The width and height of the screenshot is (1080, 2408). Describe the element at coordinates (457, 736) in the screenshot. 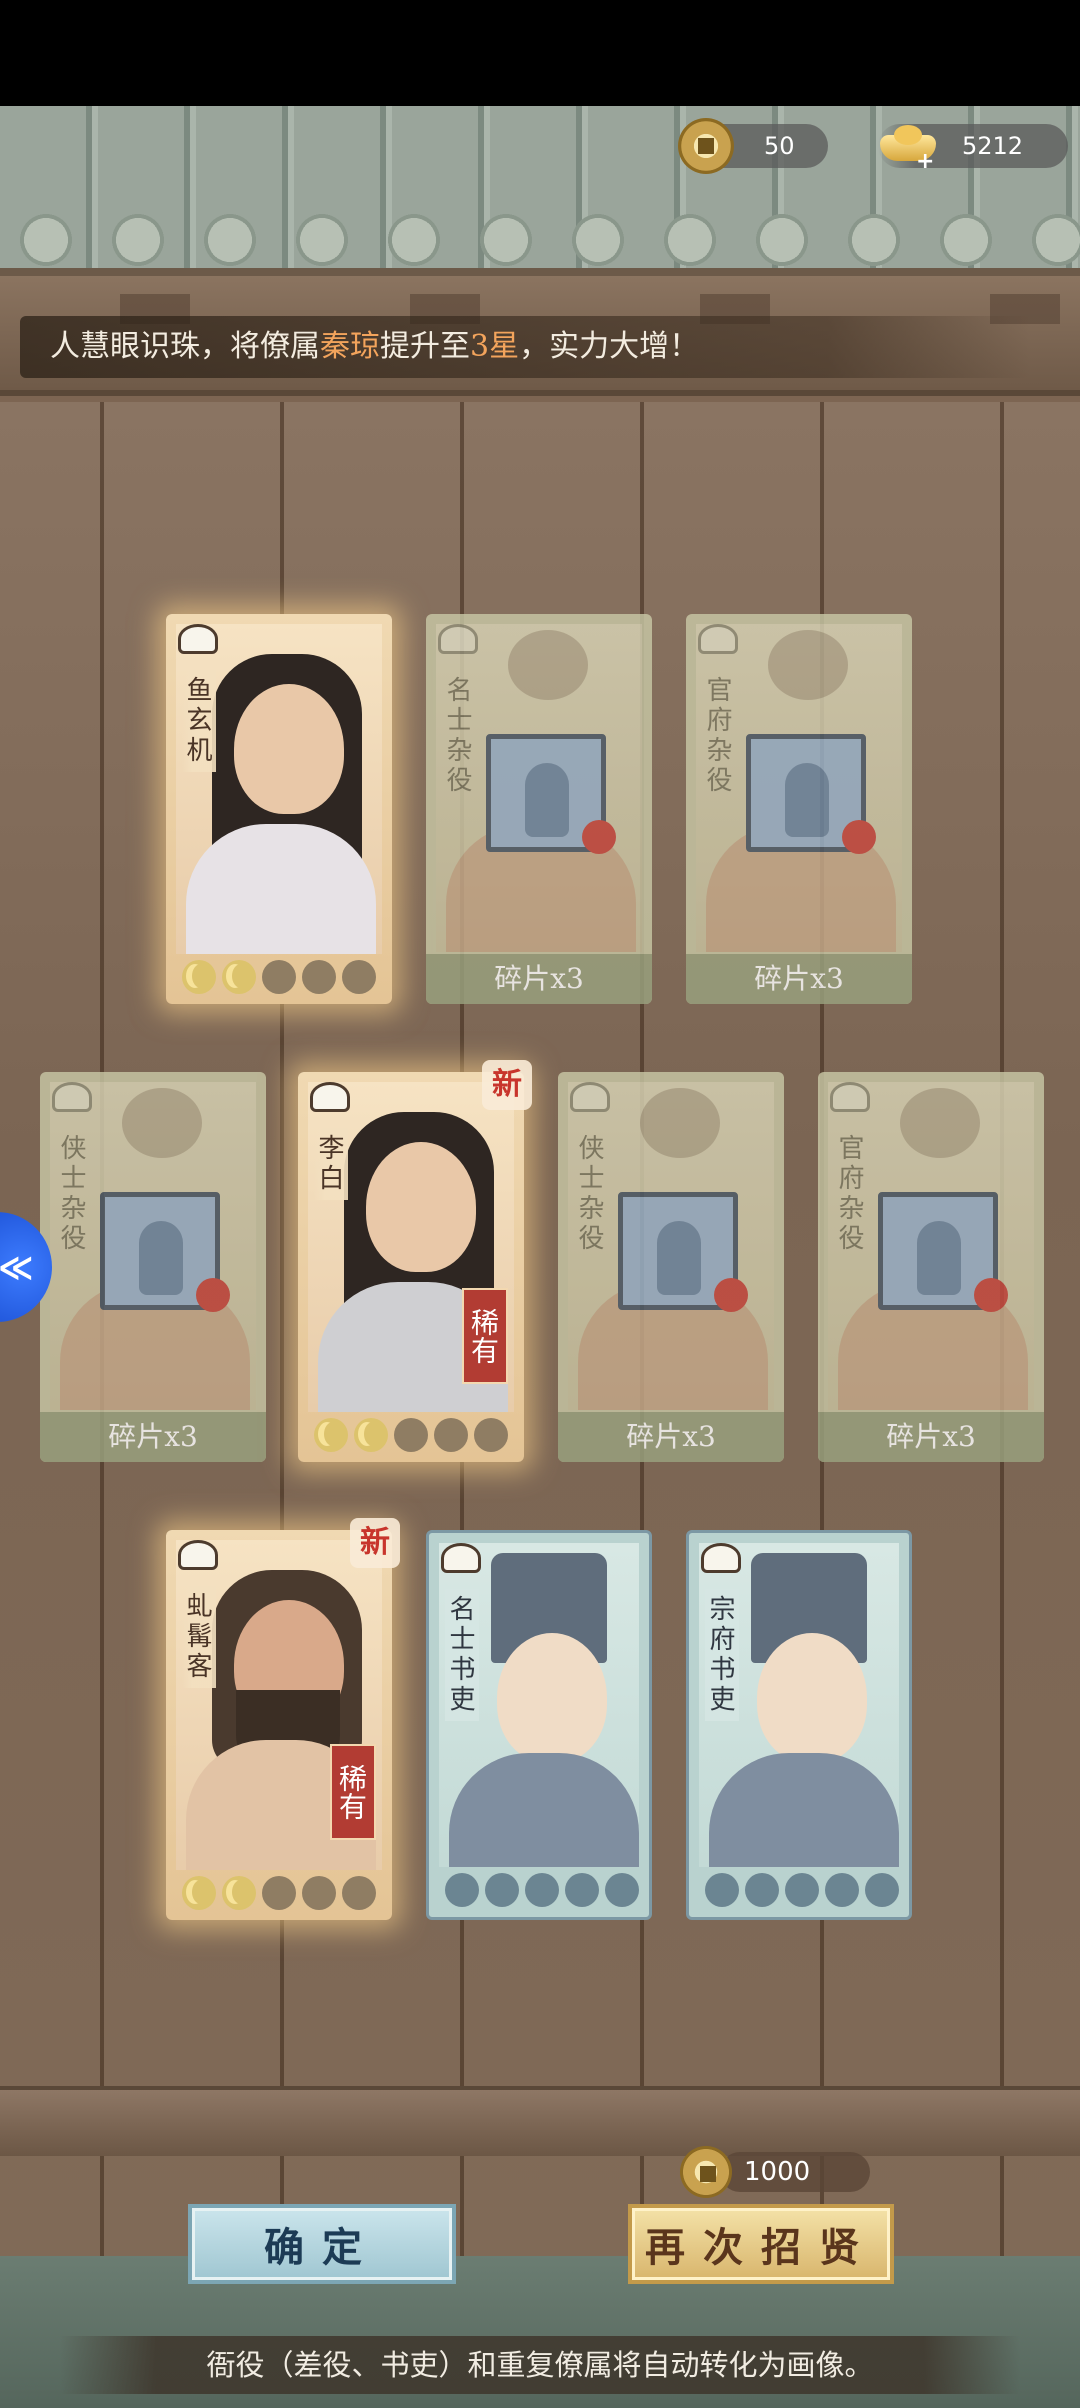

I see `card-name: 名士杂役` at that location.